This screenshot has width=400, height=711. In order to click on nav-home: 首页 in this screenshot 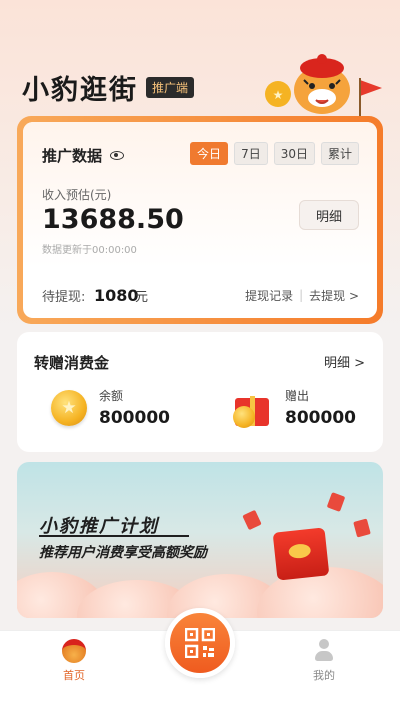, I will do `click(74, 661)`.